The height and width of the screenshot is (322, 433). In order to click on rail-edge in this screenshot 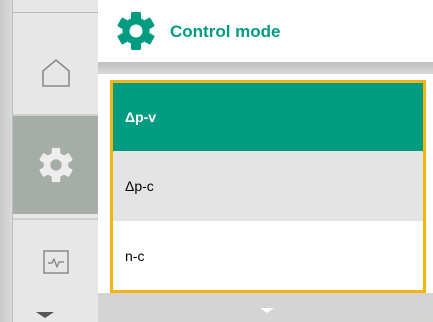, I will do `click(6, 161)`.